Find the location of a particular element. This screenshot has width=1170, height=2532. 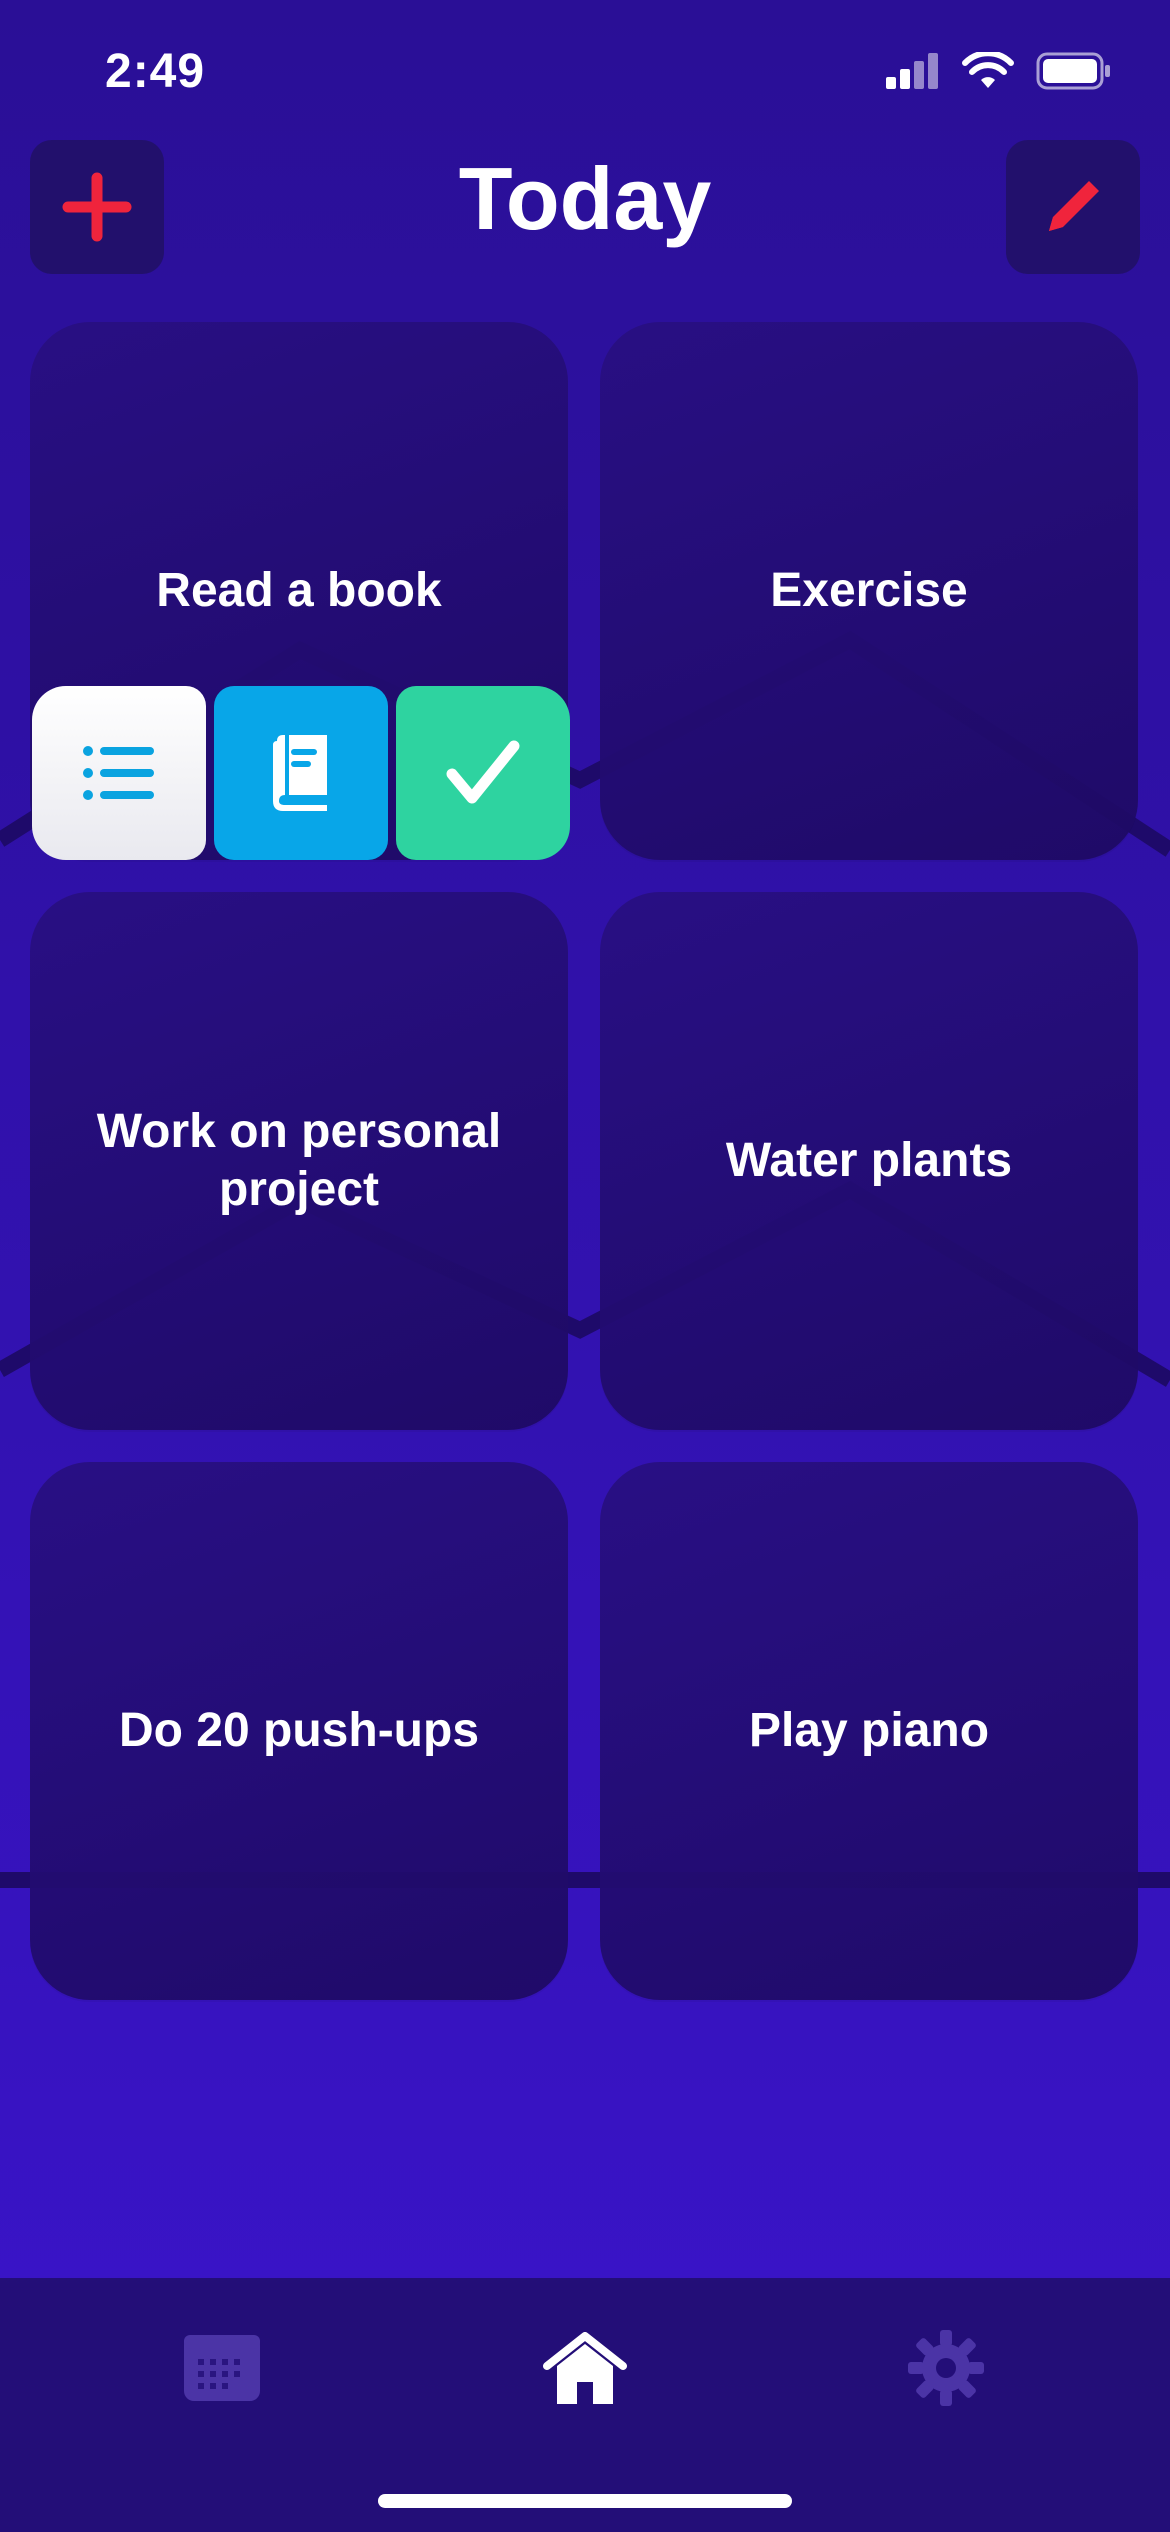

checkmark-icon is located at coordinates (483, 772).